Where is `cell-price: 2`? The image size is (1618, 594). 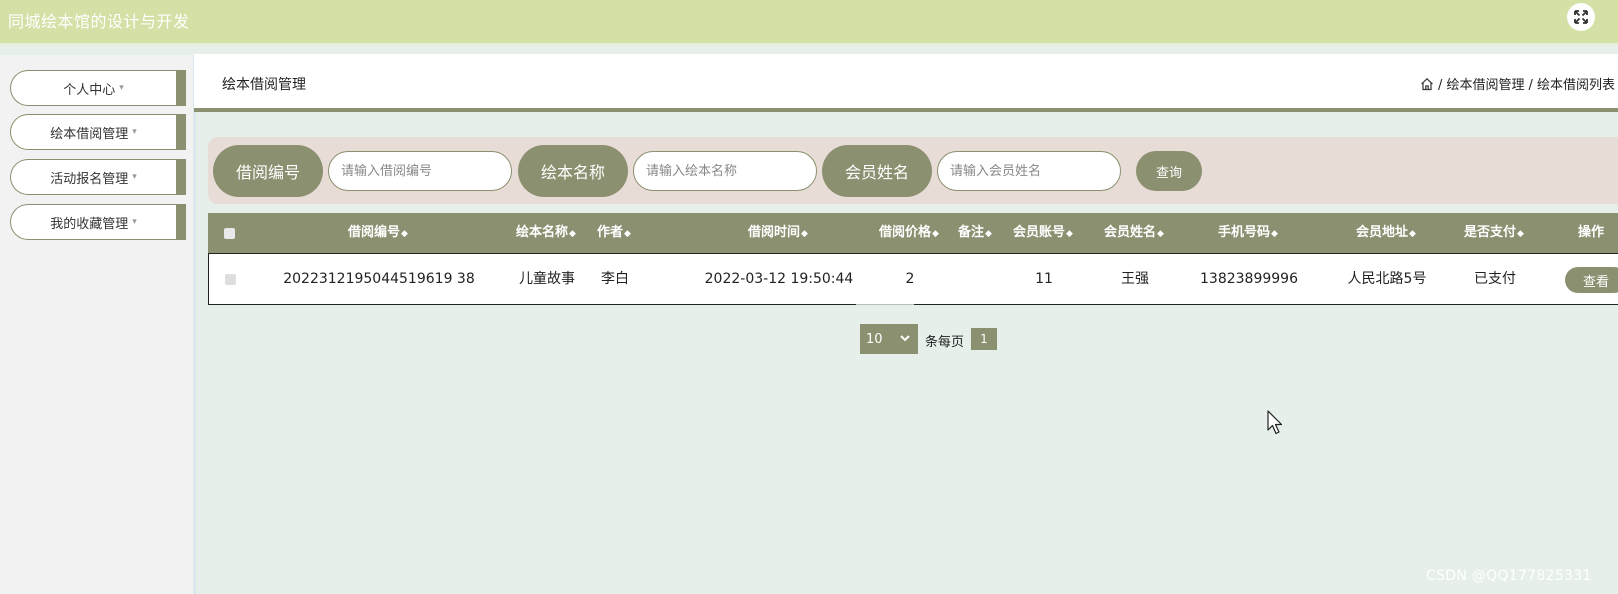
cell-price: 2 is located at coordinates (910, 279).